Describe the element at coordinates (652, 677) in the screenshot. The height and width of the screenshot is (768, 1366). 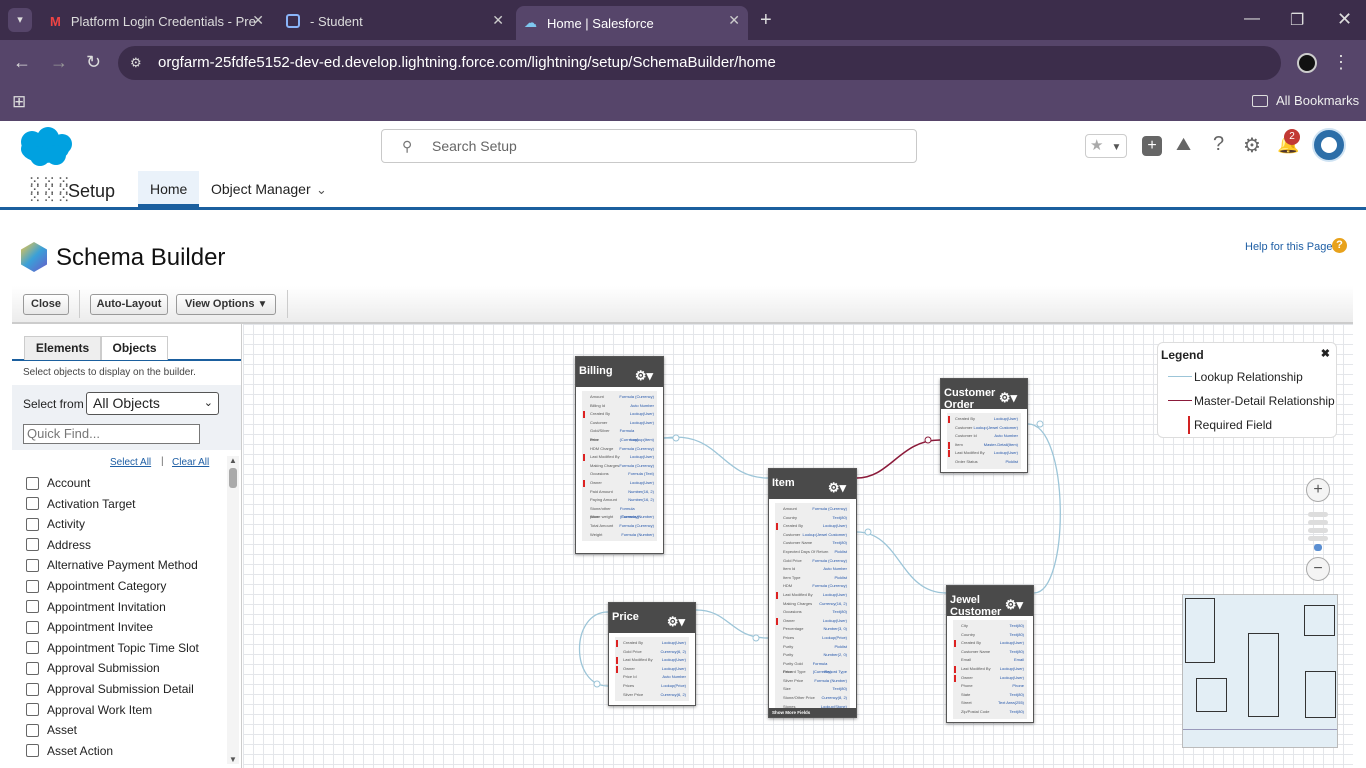
I see `entity-field-row: Price Id Auto Number` at that location.